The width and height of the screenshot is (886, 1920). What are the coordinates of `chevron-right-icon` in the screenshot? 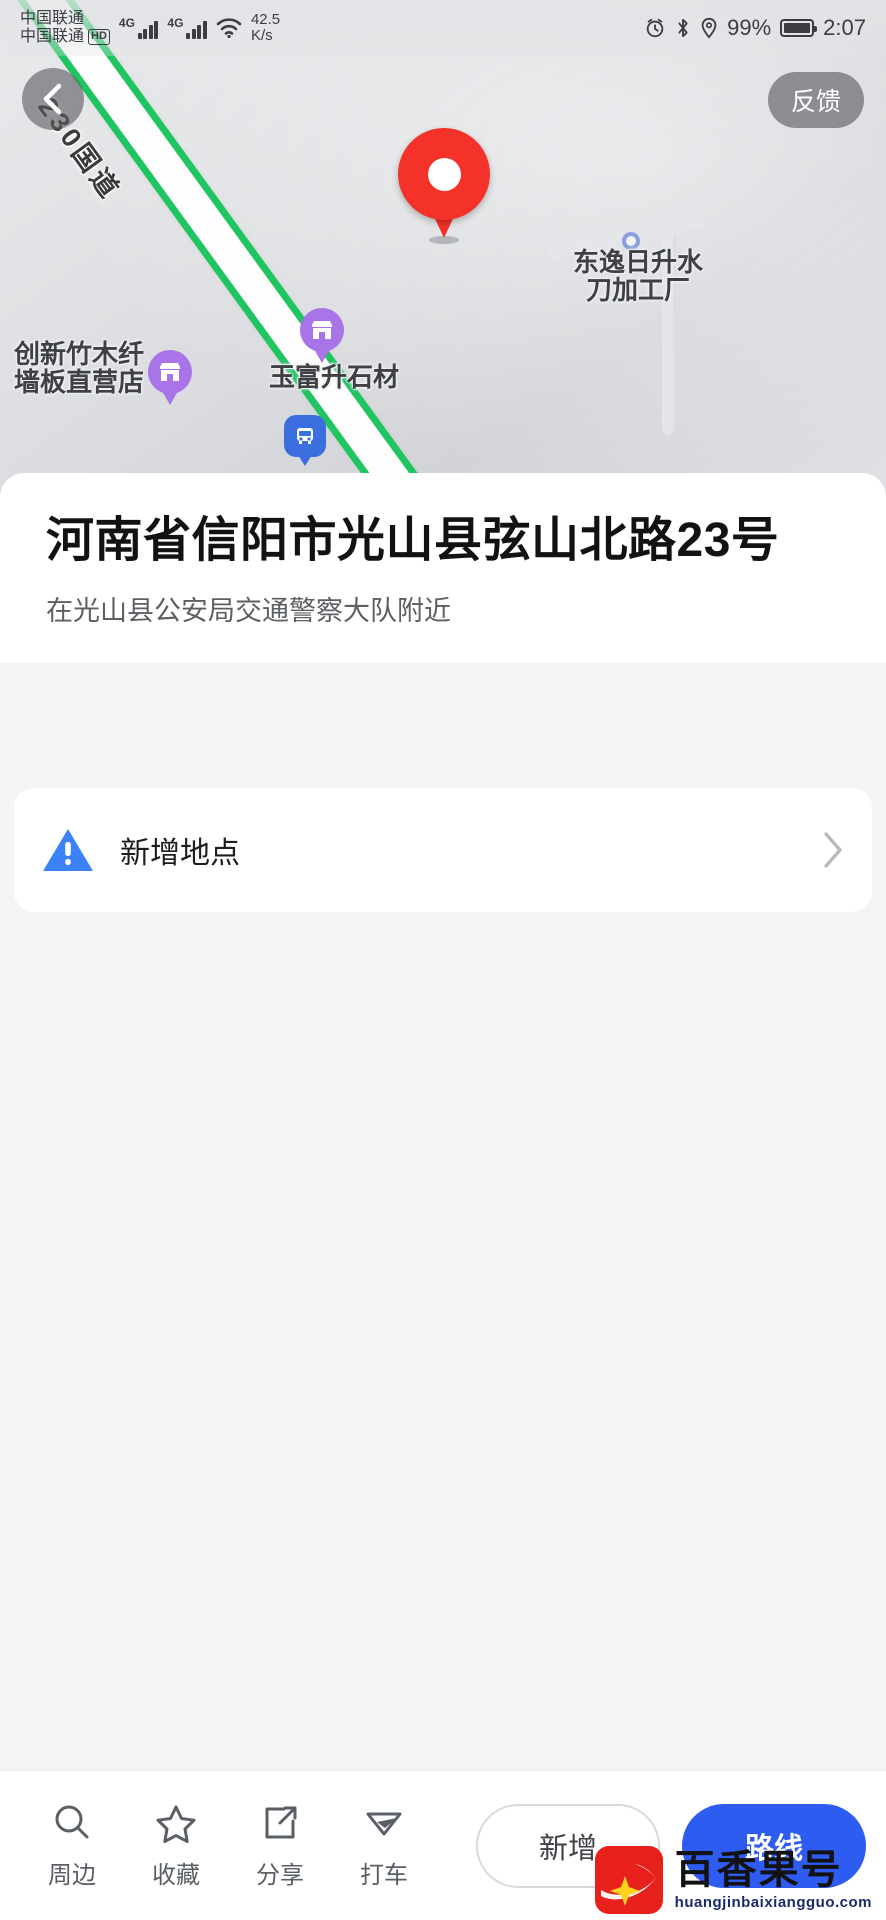 It's located at (833, 850).